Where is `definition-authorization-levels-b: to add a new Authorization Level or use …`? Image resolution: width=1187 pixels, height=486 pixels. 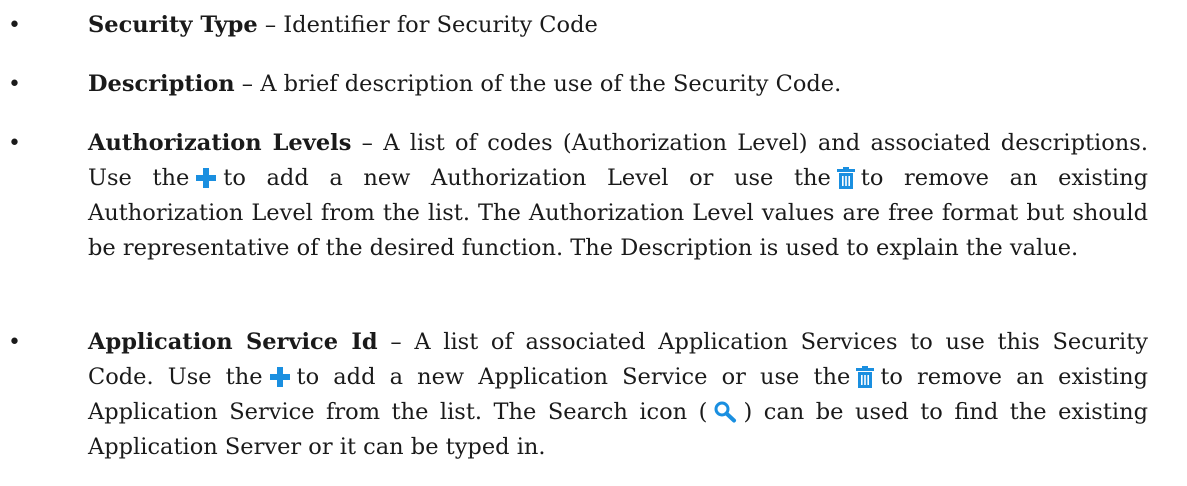 definition-authorization-levels-b: to add a new Authorization Level or use … is located at coordinates (527, 178).